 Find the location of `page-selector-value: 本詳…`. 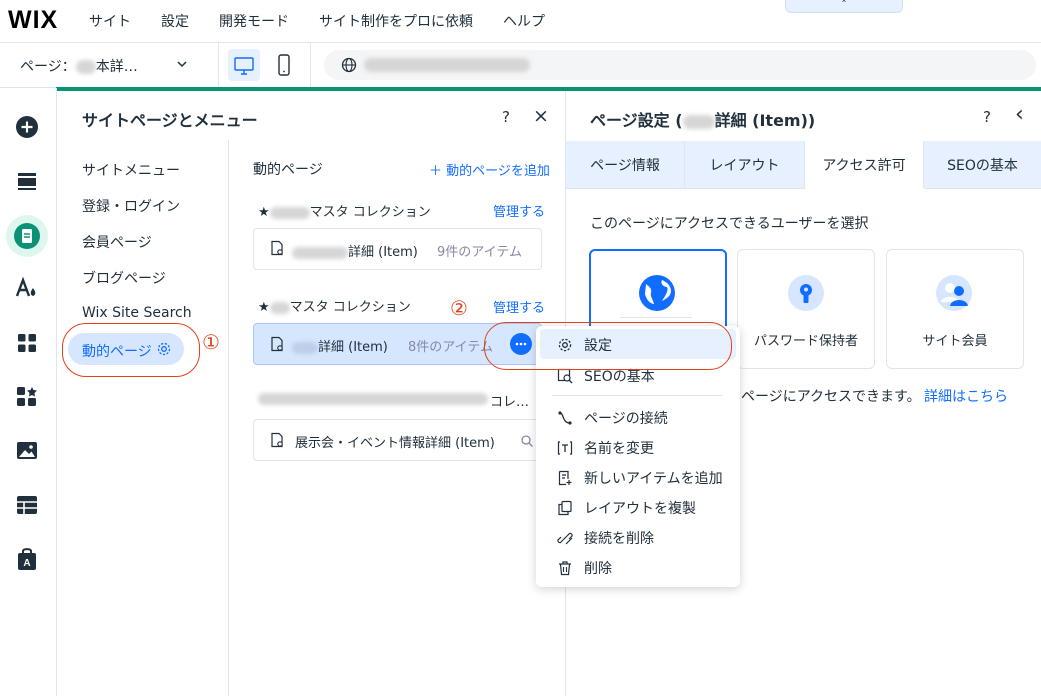

page-selector-value: 本詳… is located at coordinates (116, 67).